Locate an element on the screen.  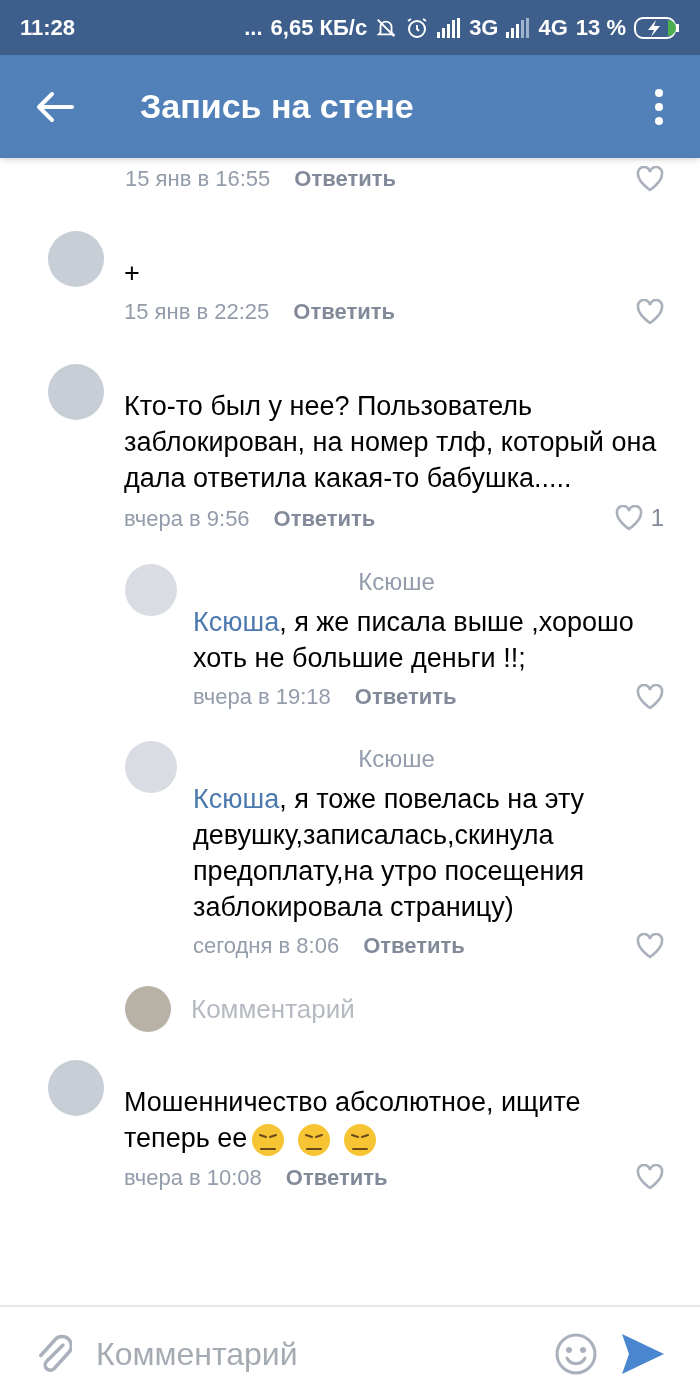
network-type: 3G is located at coordinates (484, 28).